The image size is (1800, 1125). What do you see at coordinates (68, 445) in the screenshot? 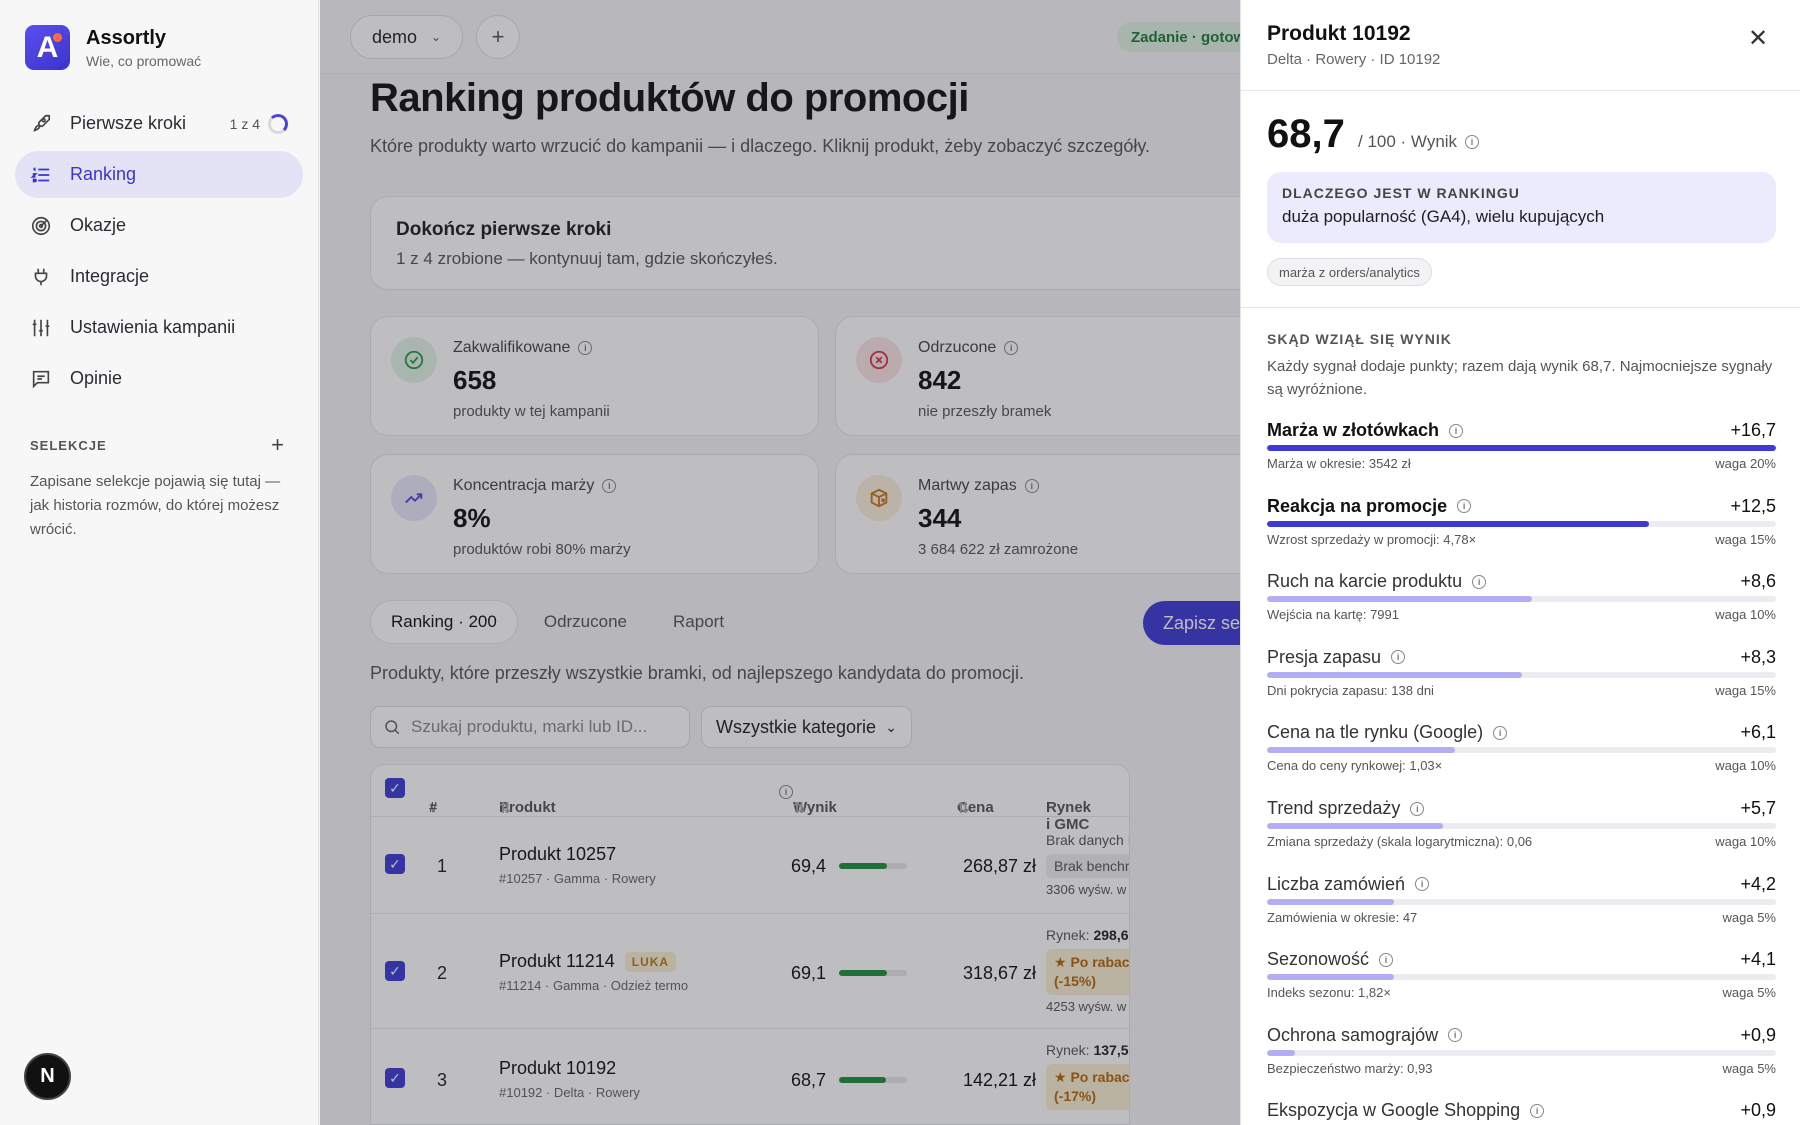
I see `selections-heading: SELEKCJE` at bounding box center [68, 445].